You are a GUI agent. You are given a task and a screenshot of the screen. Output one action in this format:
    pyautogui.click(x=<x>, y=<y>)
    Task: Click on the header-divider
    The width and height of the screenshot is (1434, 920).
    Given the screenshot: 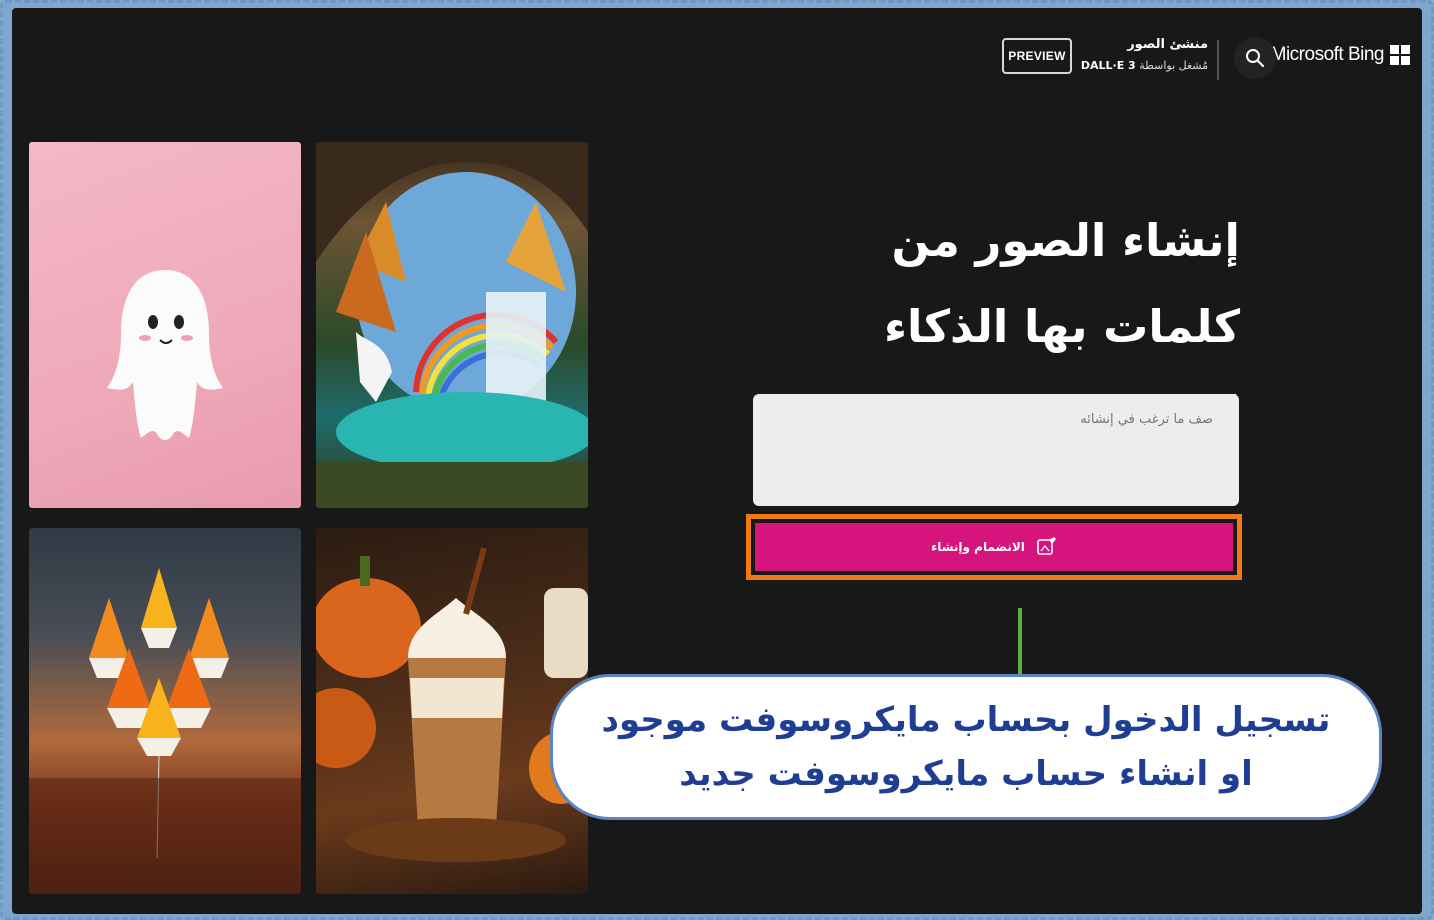 What is the action you would take?
    pyautogui.click(x=1218, y=60)
    